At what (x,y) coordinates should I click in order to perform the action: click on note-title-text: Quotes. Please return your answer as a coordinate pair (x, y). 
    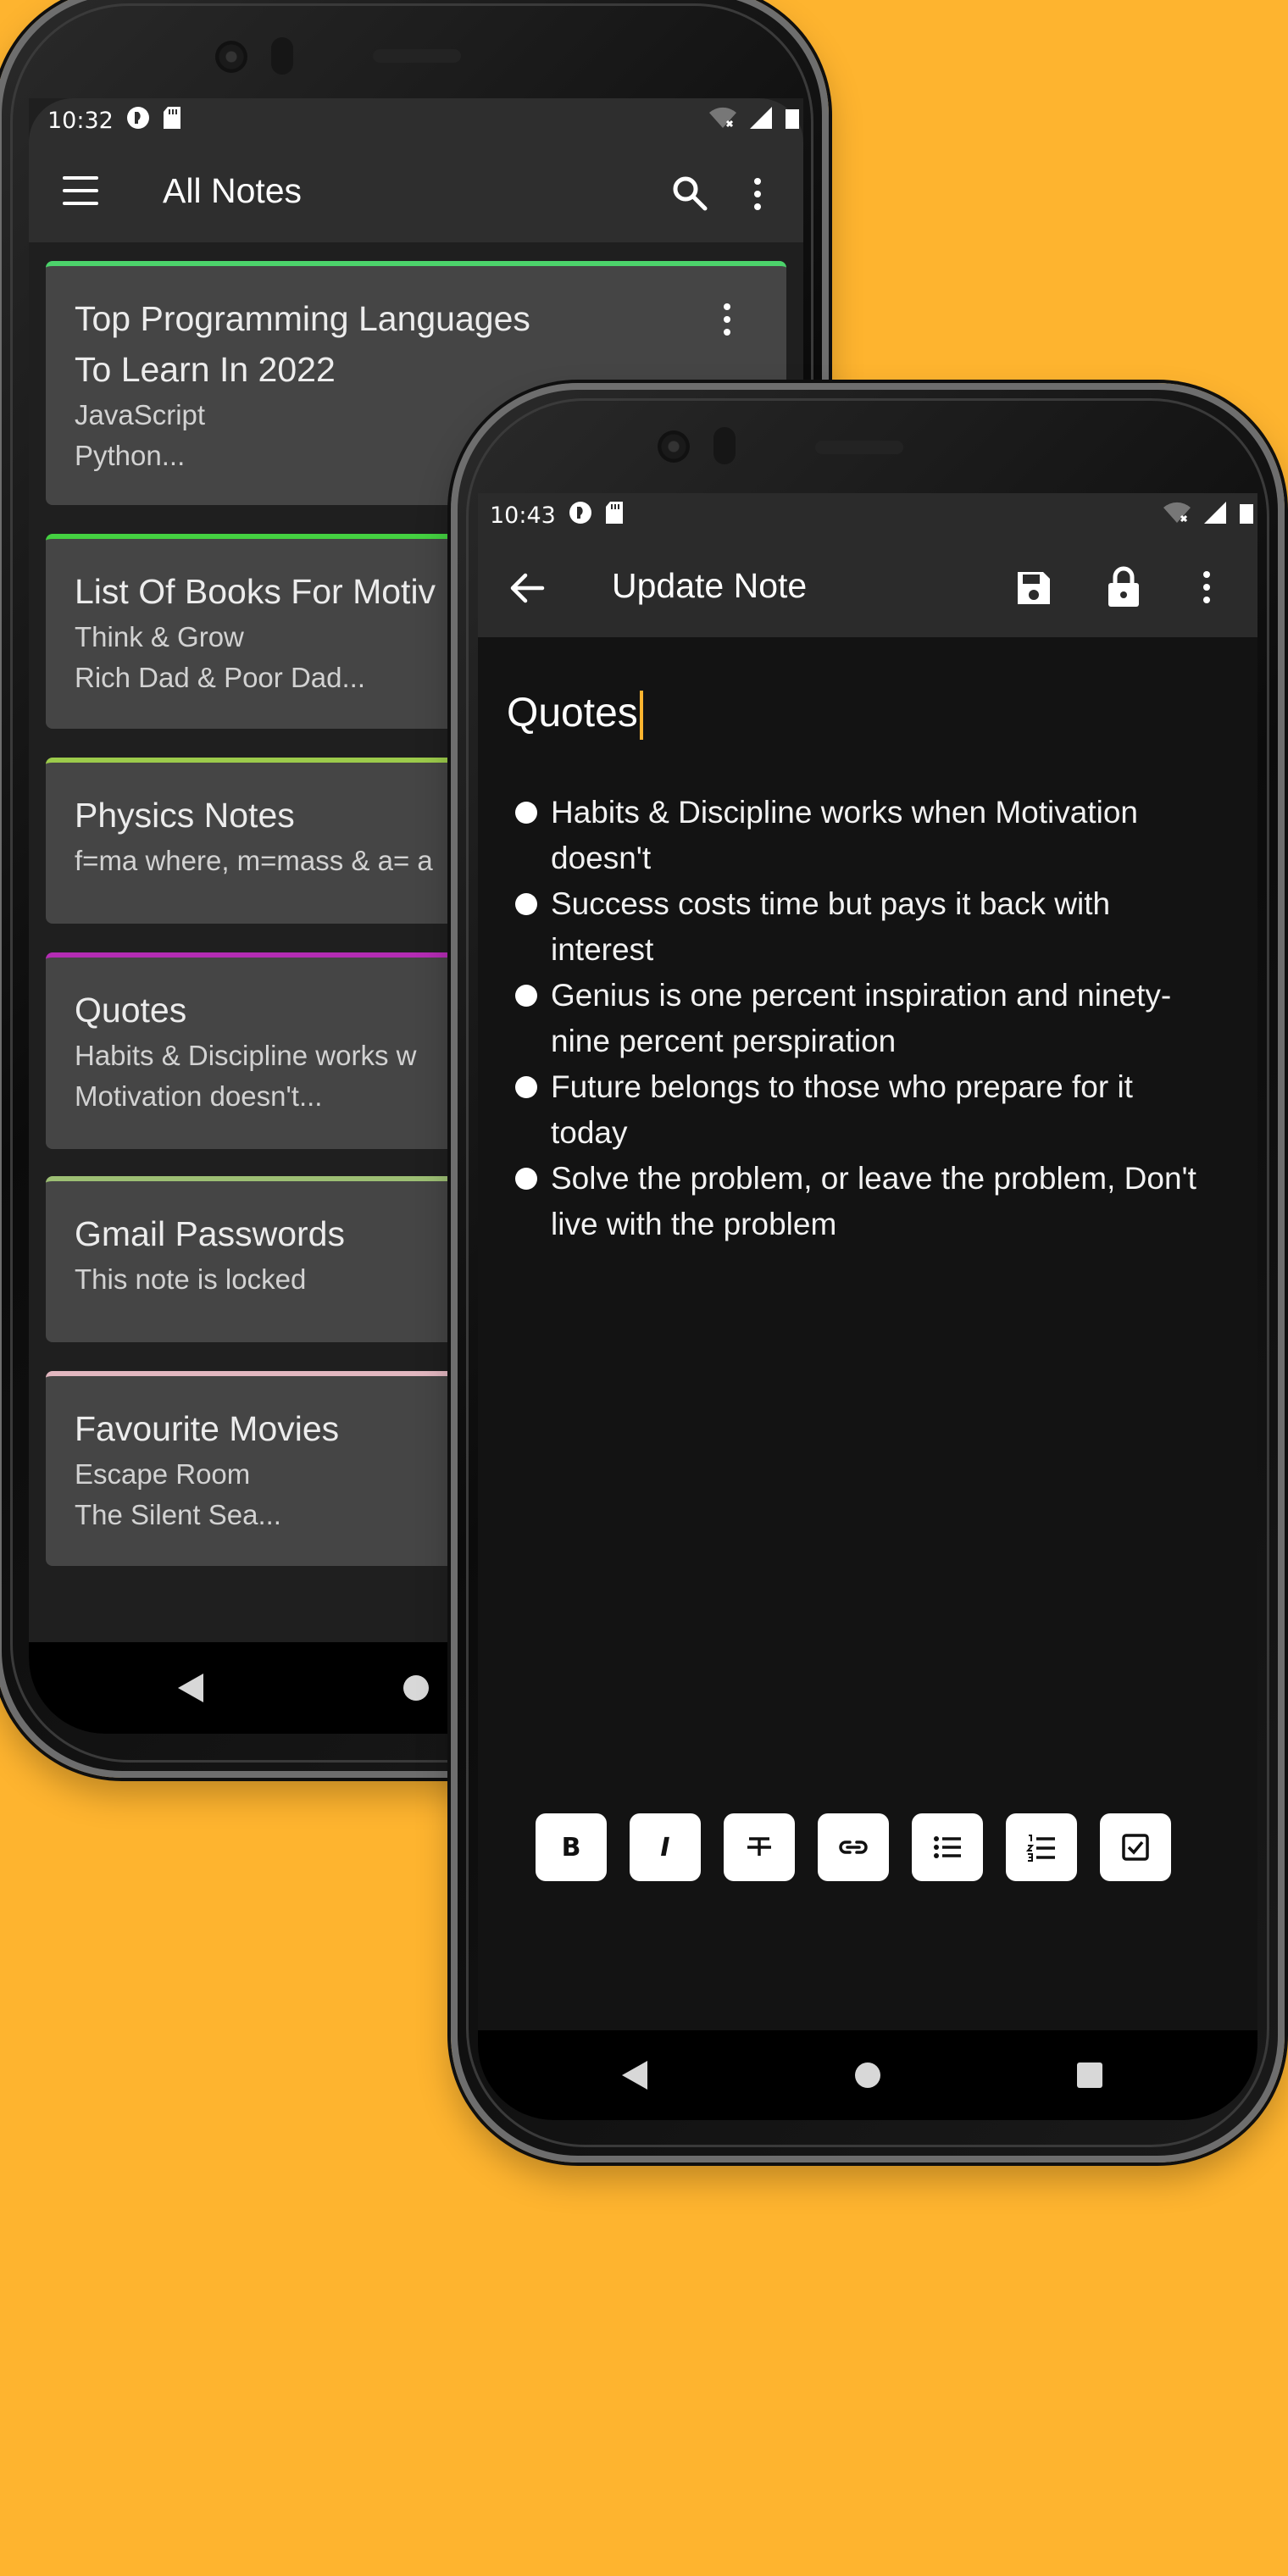
    Looking at the image, I should click on (572, 713).